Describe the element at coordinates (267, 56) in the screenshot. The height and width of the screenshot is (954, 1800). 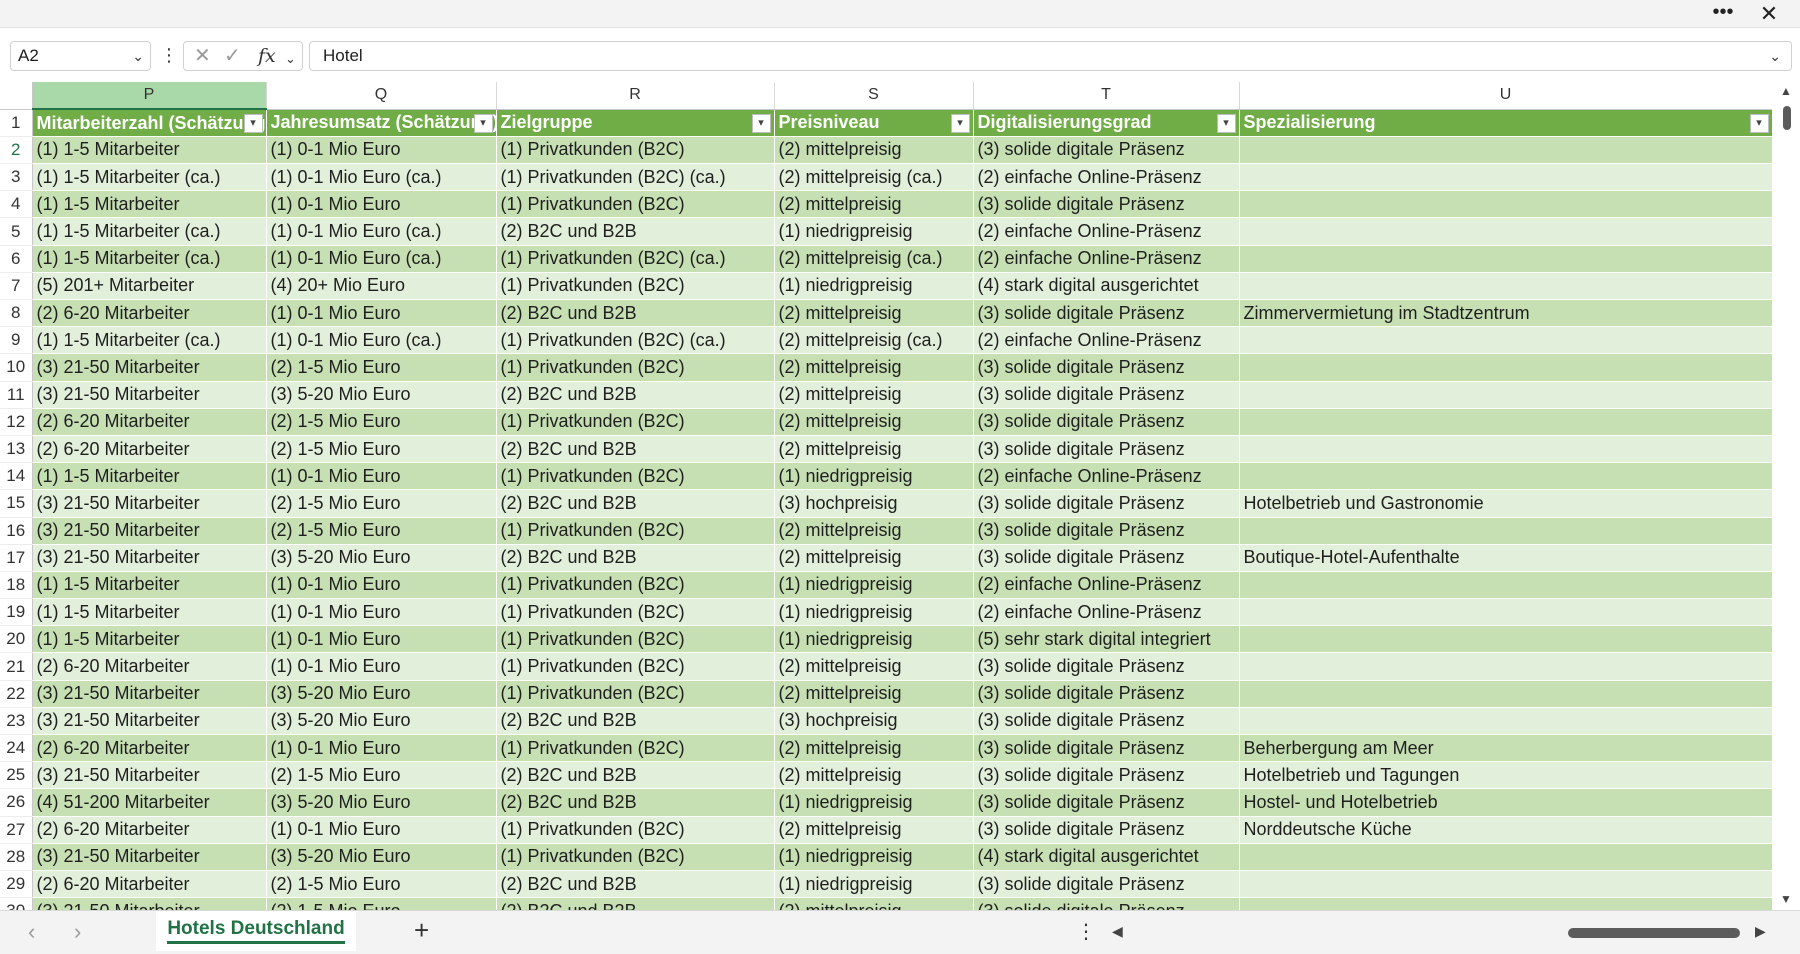
I see `insert-function-icon: fx` at that location.